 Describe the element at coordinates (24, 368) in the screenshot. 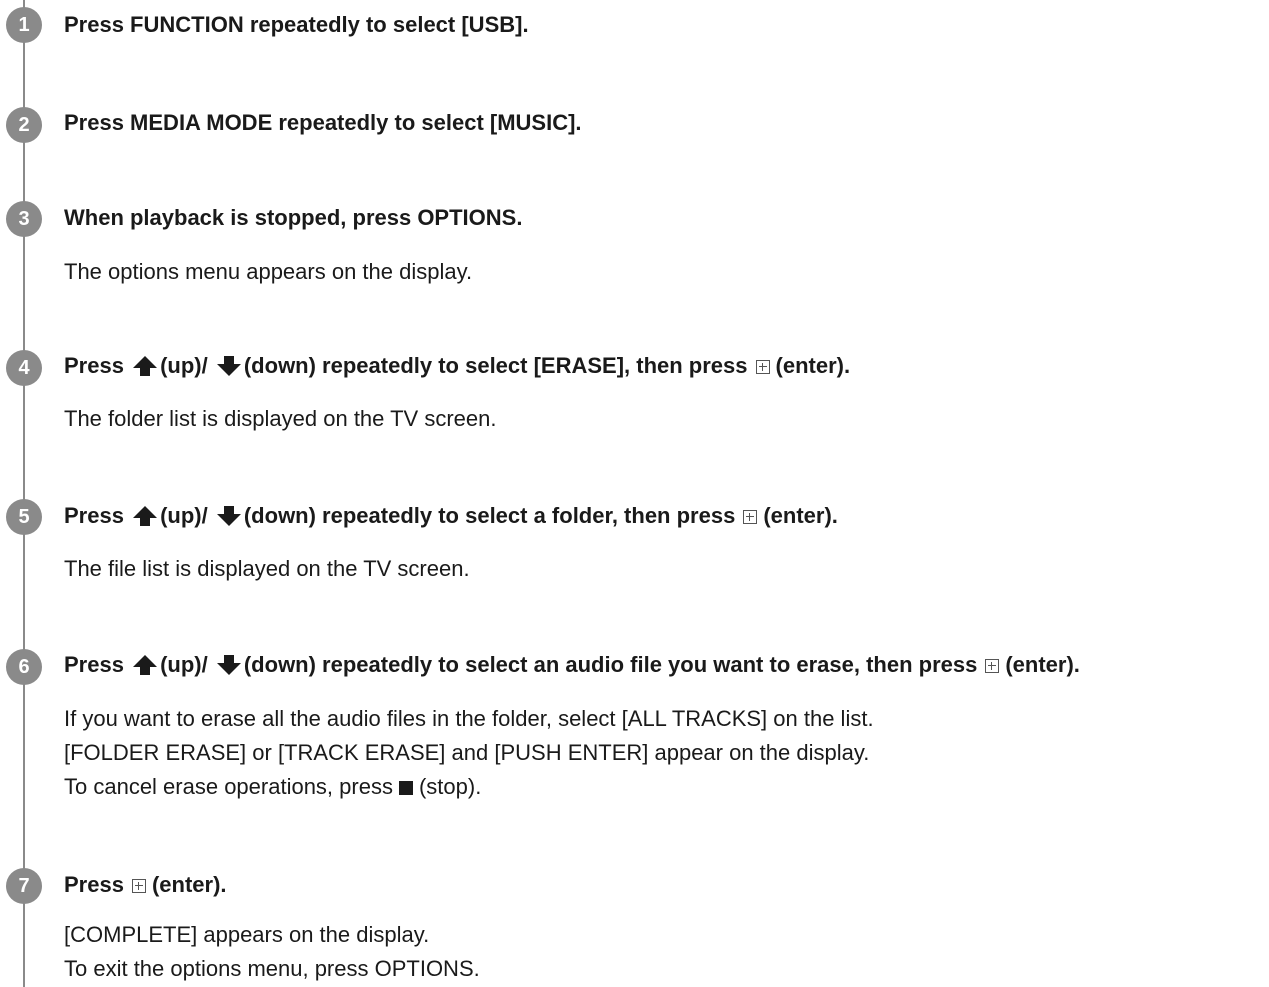

I see `step-number-badge: 4` at that location.